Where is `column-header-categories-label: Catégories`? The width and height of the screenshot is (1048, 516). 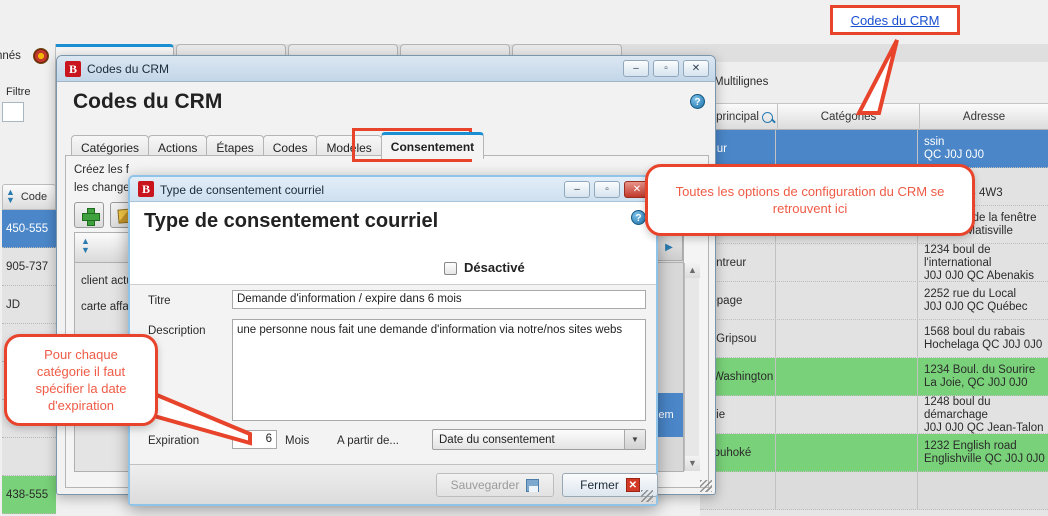
column-header-categories-label: Catégories is located at coordinates (848, 117).